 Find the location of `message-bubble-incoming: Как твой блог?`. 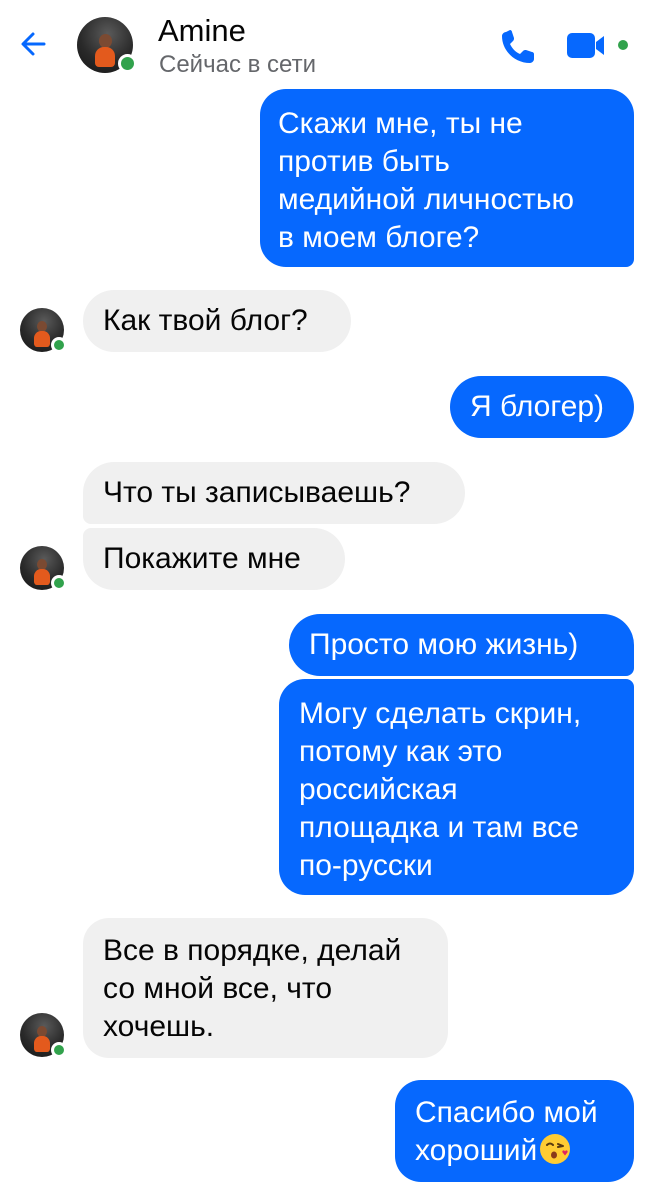

message-bubble-incoming: Как твой блог? is located at coordinates (217, 321).